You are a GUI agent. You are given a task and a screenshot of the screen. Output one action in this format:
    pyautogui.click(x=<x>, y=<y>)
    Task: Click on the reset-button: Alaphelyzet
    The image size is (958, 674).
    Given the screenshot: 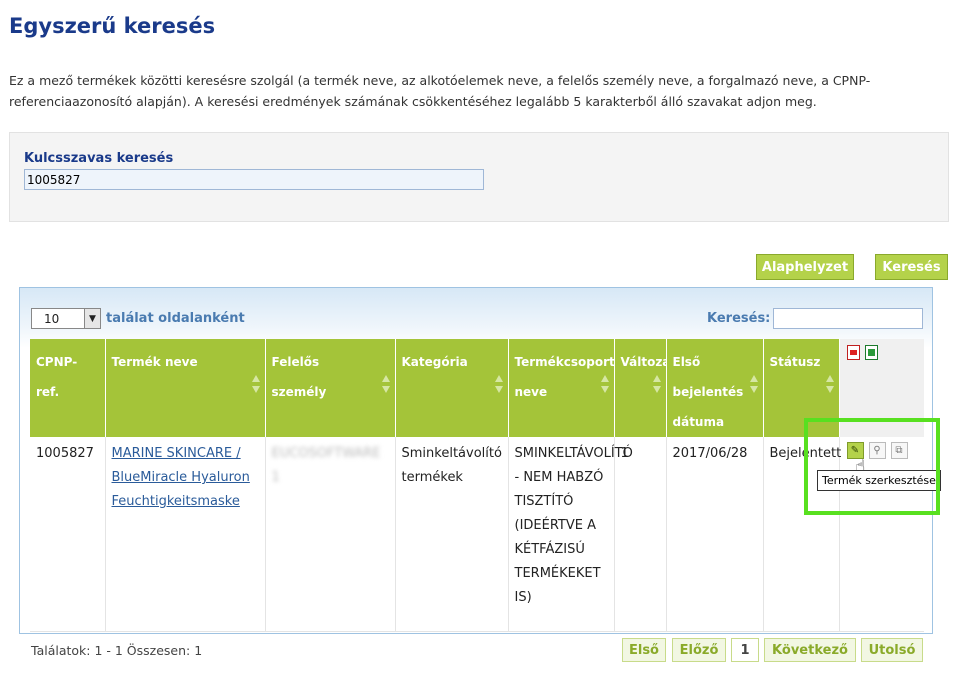 What is the action you would take?
    pyautogui.click(x=805, y=267)
    